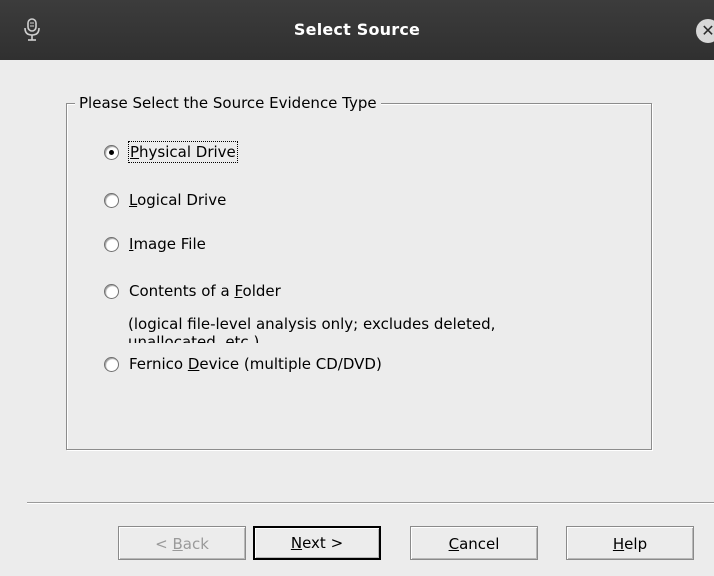 Image resolution: width=714 pixels, height=576 pixels. I want to click on button-separator, so click(370, 503).